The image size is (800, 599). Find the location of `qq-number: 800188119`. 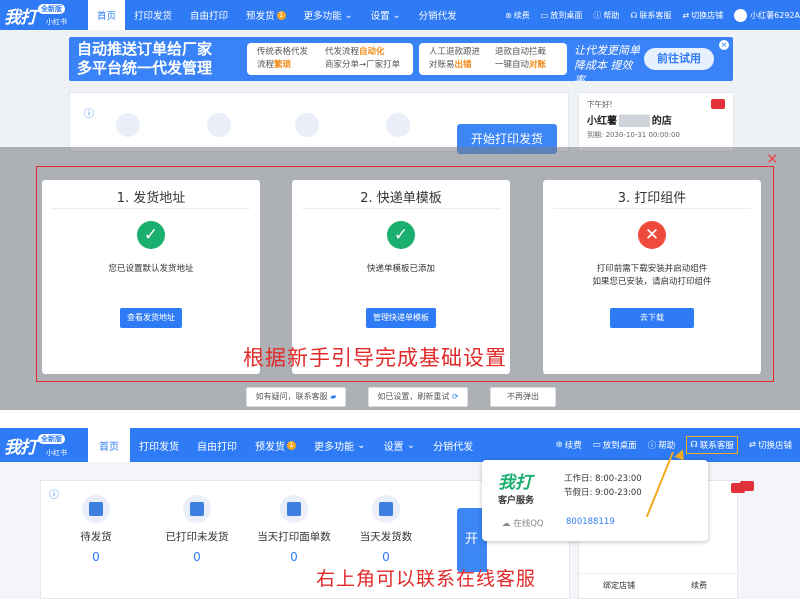

qq-number: 800188119 is located at coordinates (590, 522).